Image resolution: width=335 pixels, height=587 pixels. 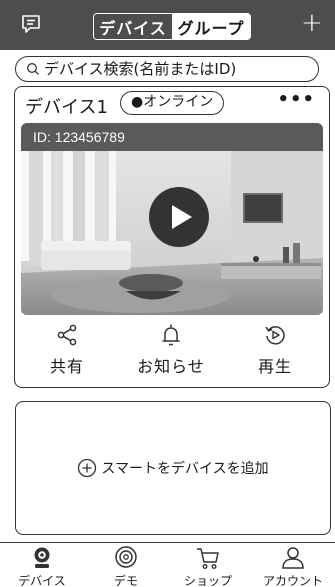 I want to click on camera-icon, so click(x=42, y=557).